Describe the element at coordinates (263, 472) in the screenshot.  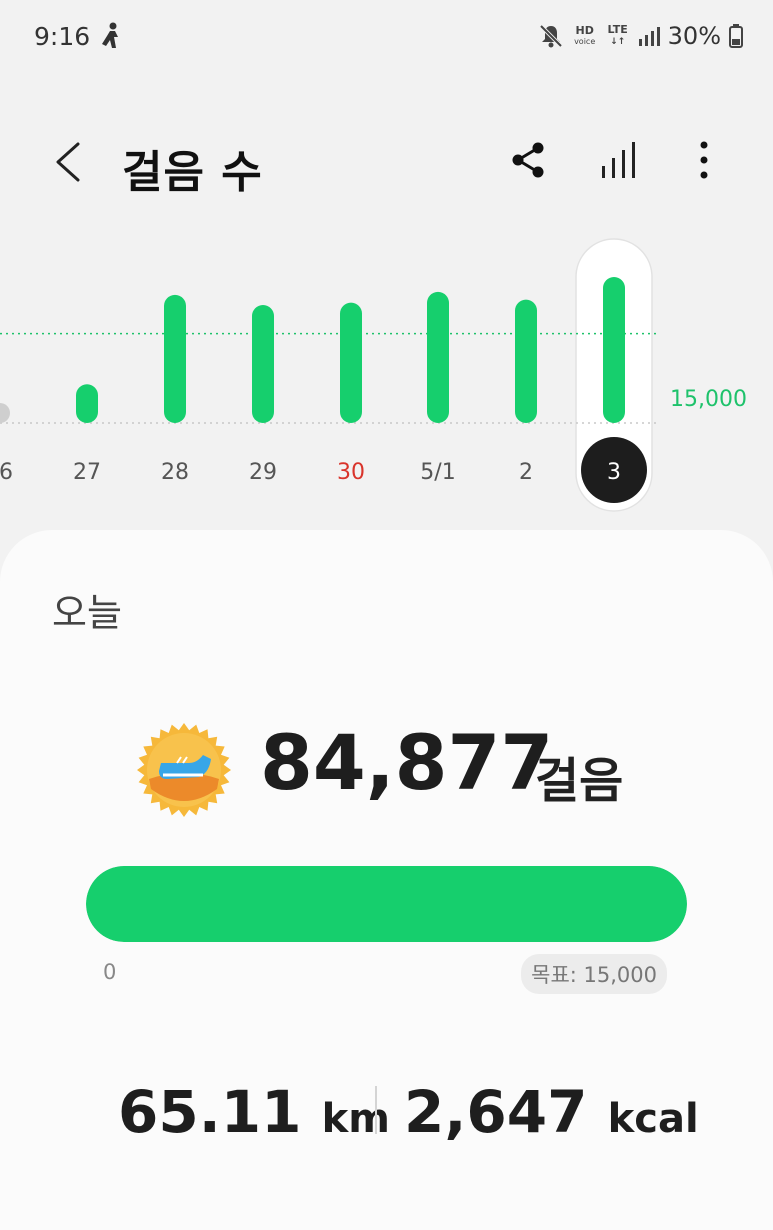
I see `x-tick-label: 29` at that location.